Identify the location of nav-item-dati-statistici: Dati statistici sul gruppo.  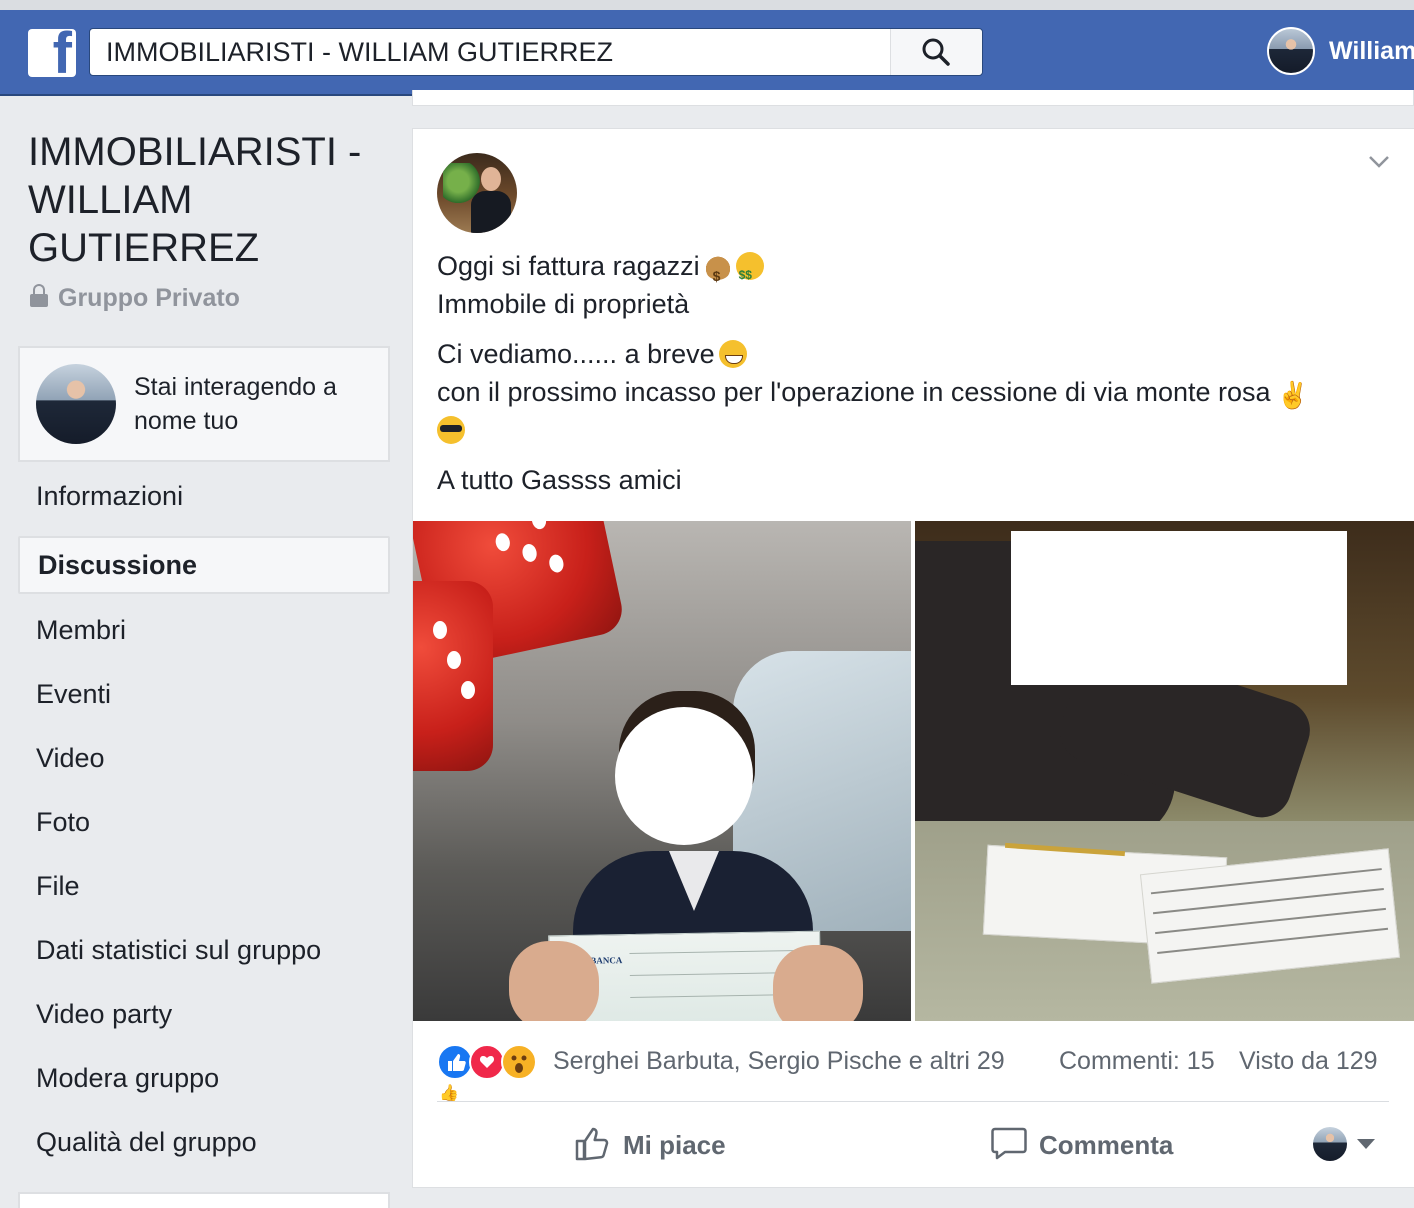
(204, 952).